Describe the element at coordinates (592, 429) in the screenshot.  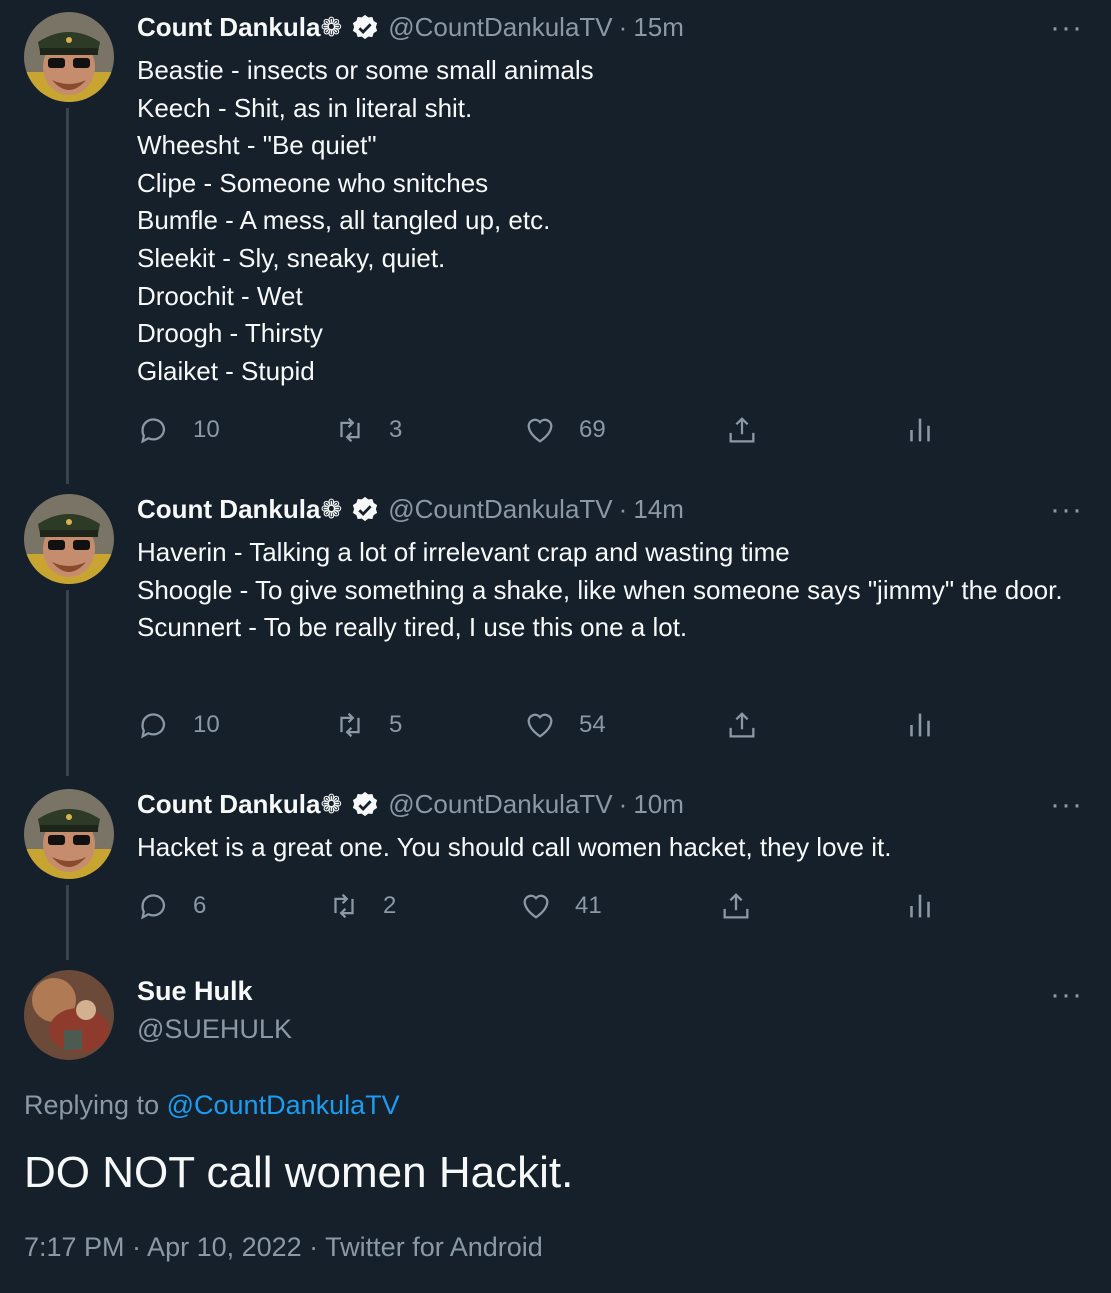
I see `like-count: 69` at that location.